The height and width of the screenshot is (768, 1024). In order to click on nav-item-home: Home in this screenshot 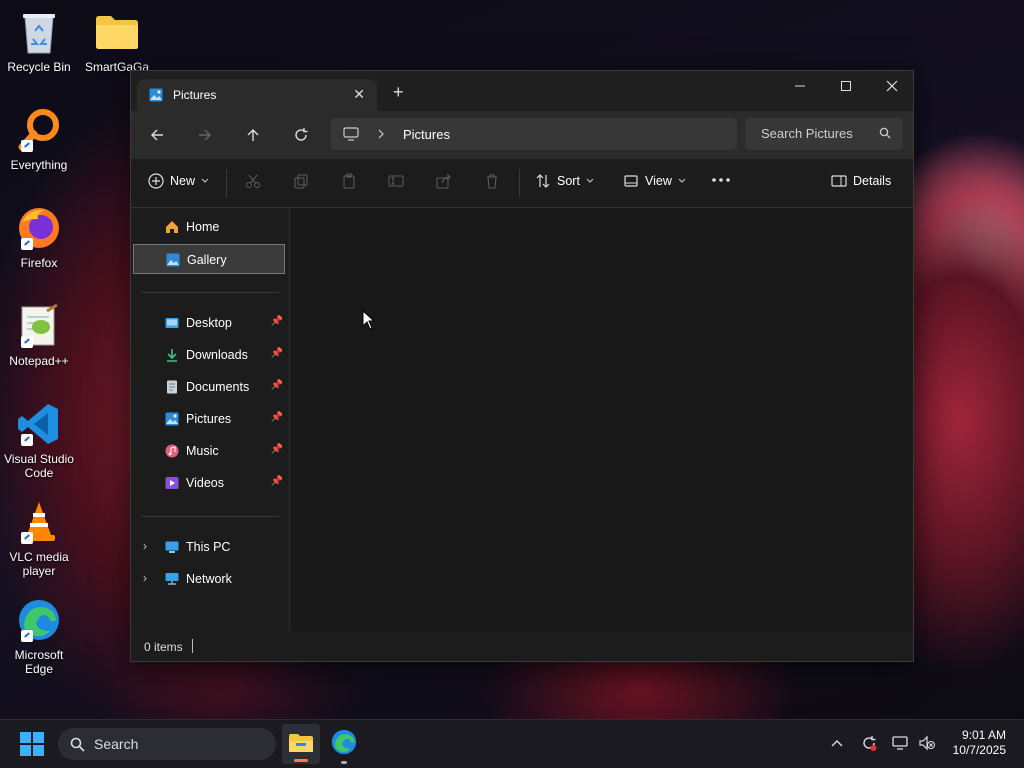, I will do `click(209, 227)`.